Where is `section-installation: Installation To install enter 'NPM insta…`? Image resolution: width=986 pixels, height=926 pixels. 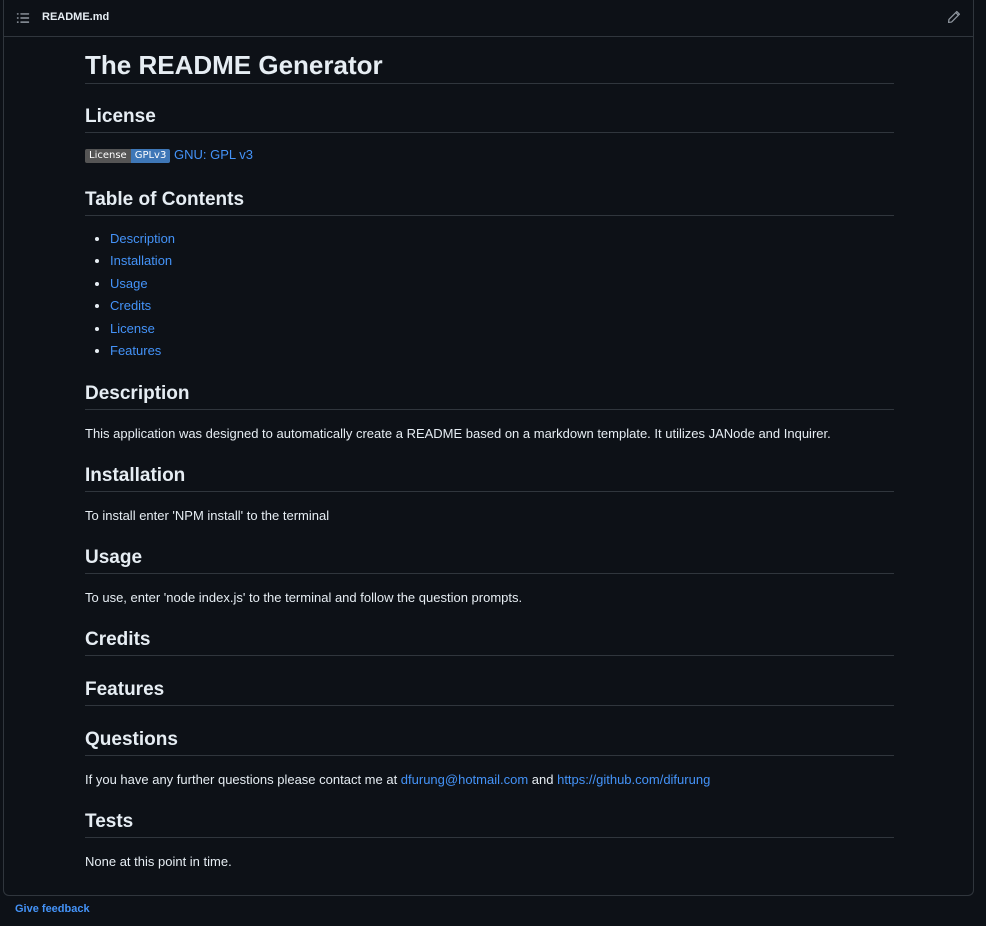 section-installation: Installation To install enter 'NPM insta… is located at coordinates (489, 494).